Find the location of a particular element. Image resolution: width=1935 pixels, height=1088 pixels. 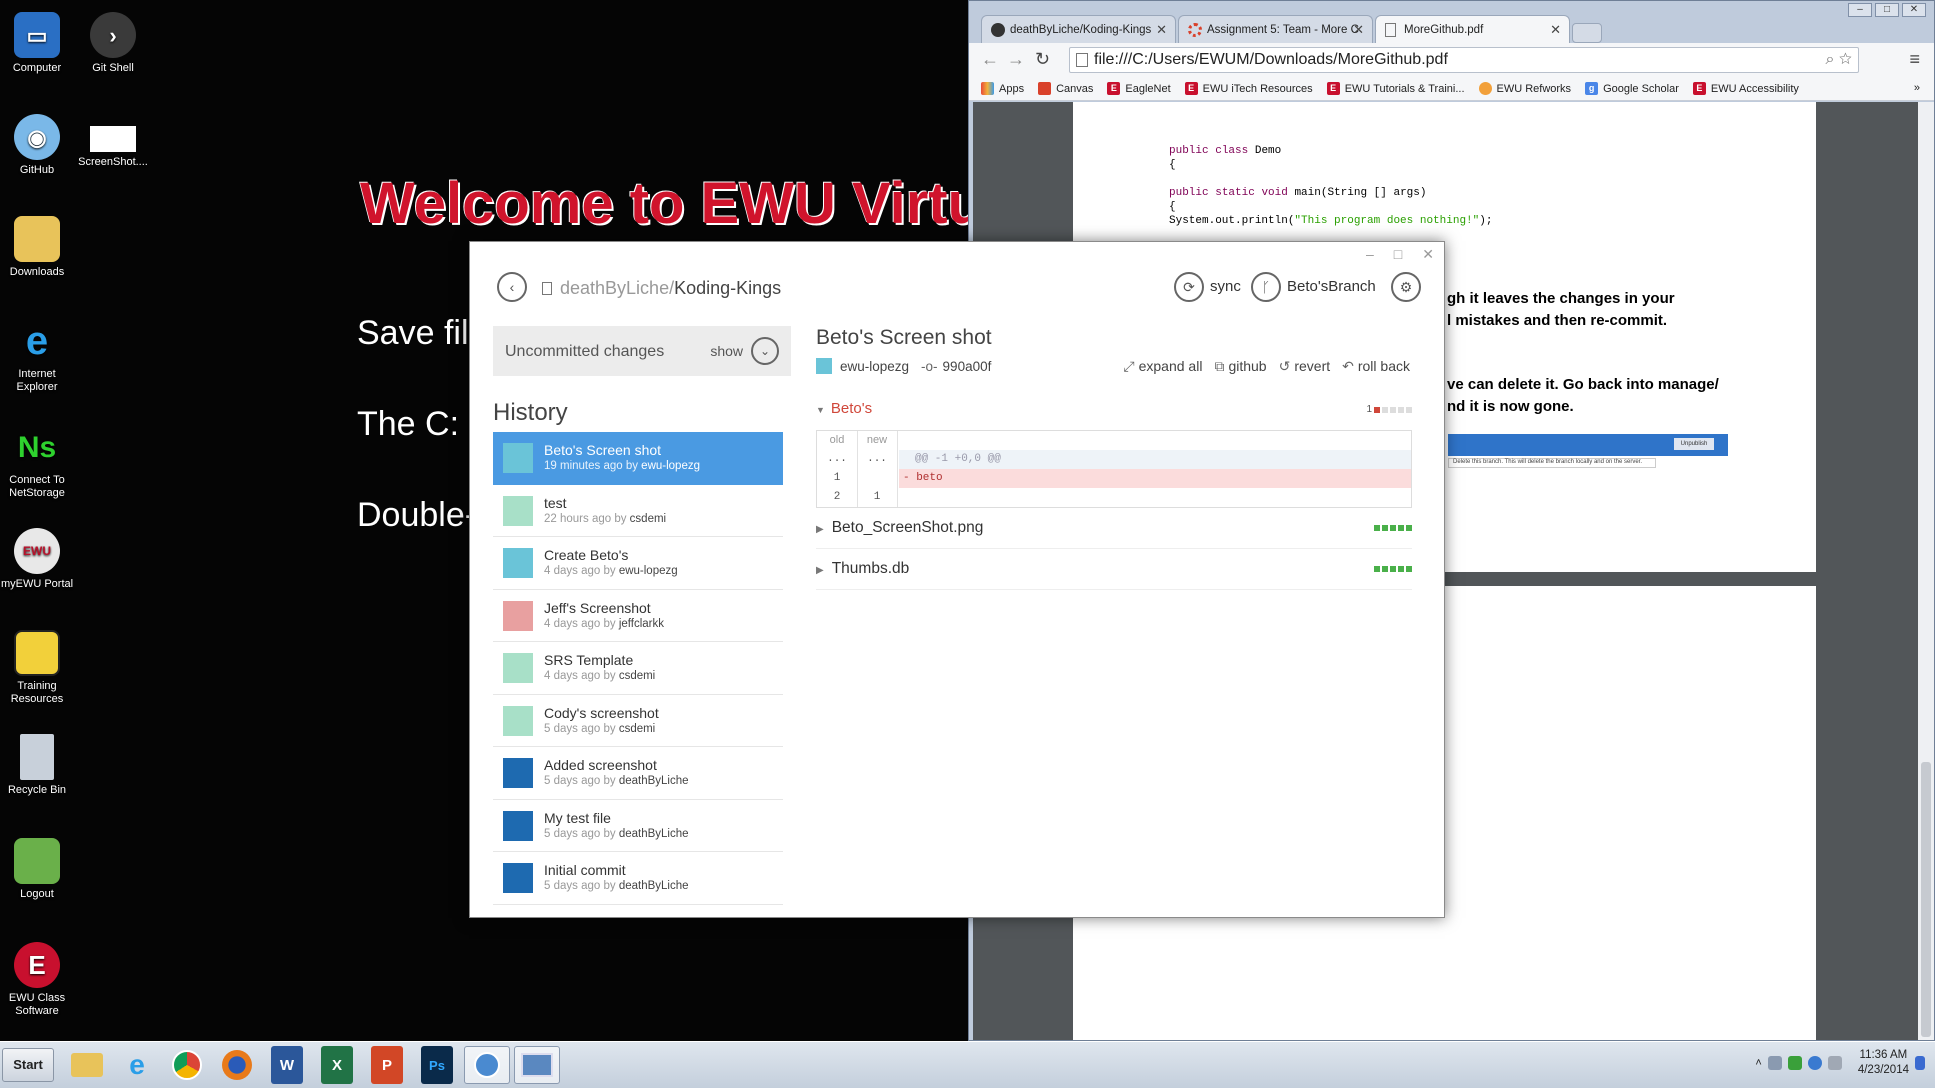

roll-back-button: ↶ roll back is located at coordinates (1376, 366).